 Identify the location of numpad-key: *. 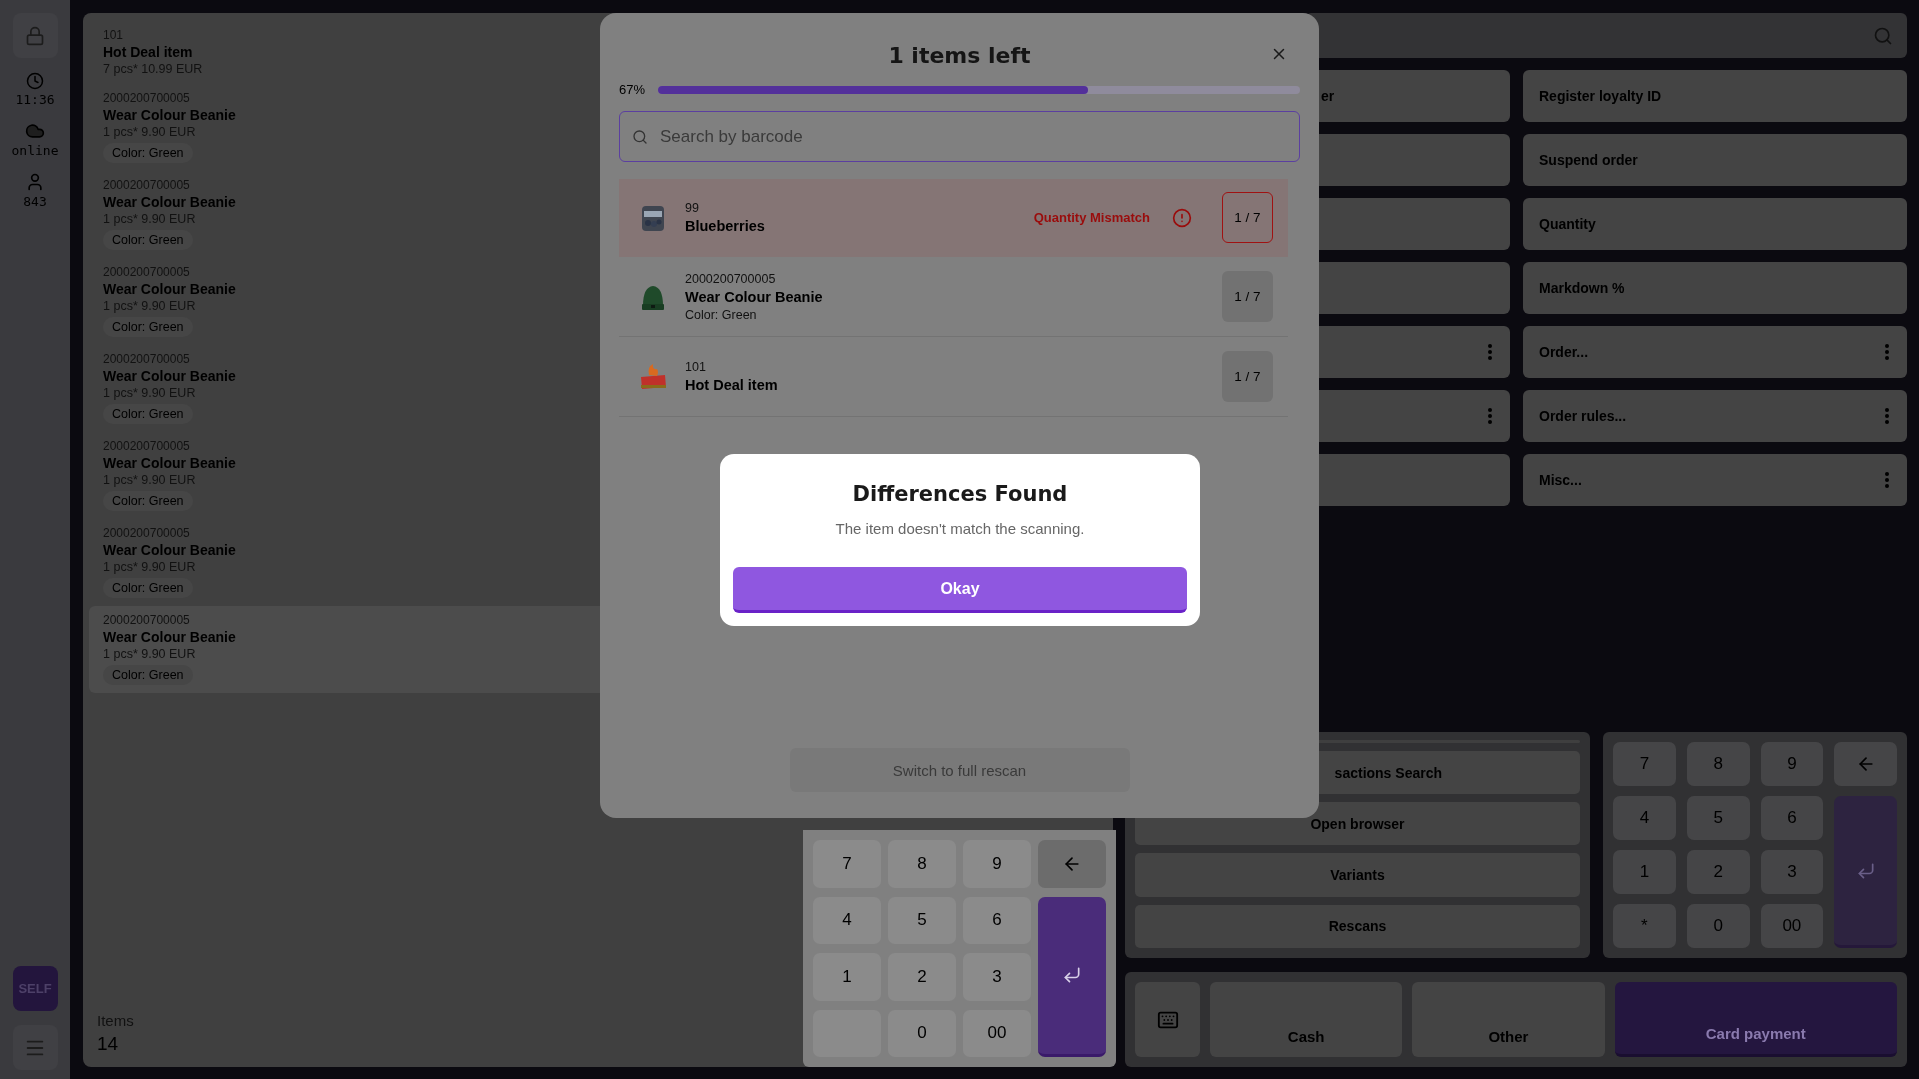
(1644, 926).